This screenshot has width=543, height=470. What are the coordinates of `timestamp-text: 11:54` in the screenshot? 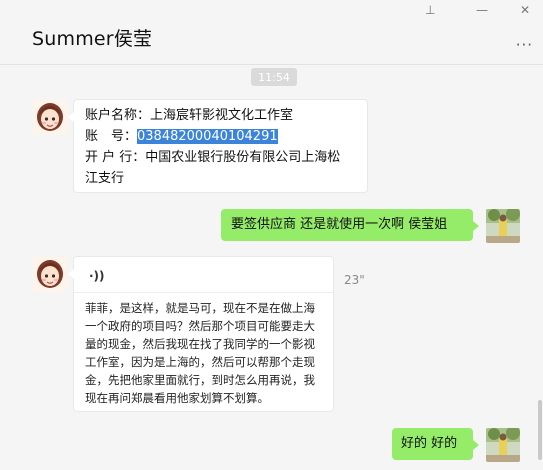 It's located at (274, 77).